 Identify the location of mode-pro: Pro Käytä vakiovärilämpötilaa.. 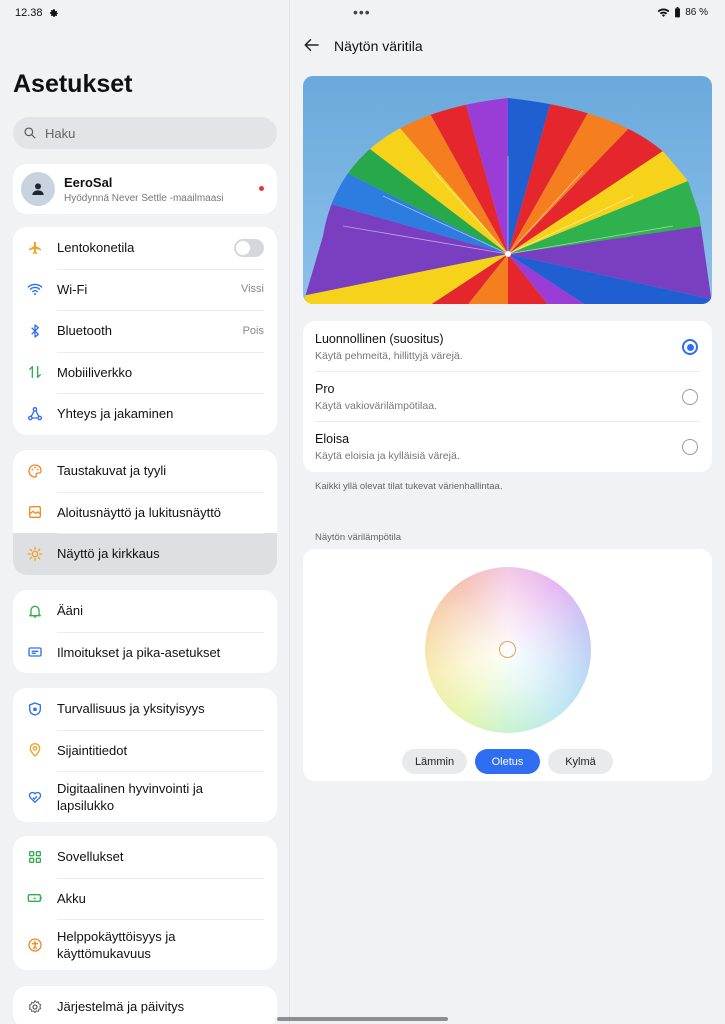
(507, 396).